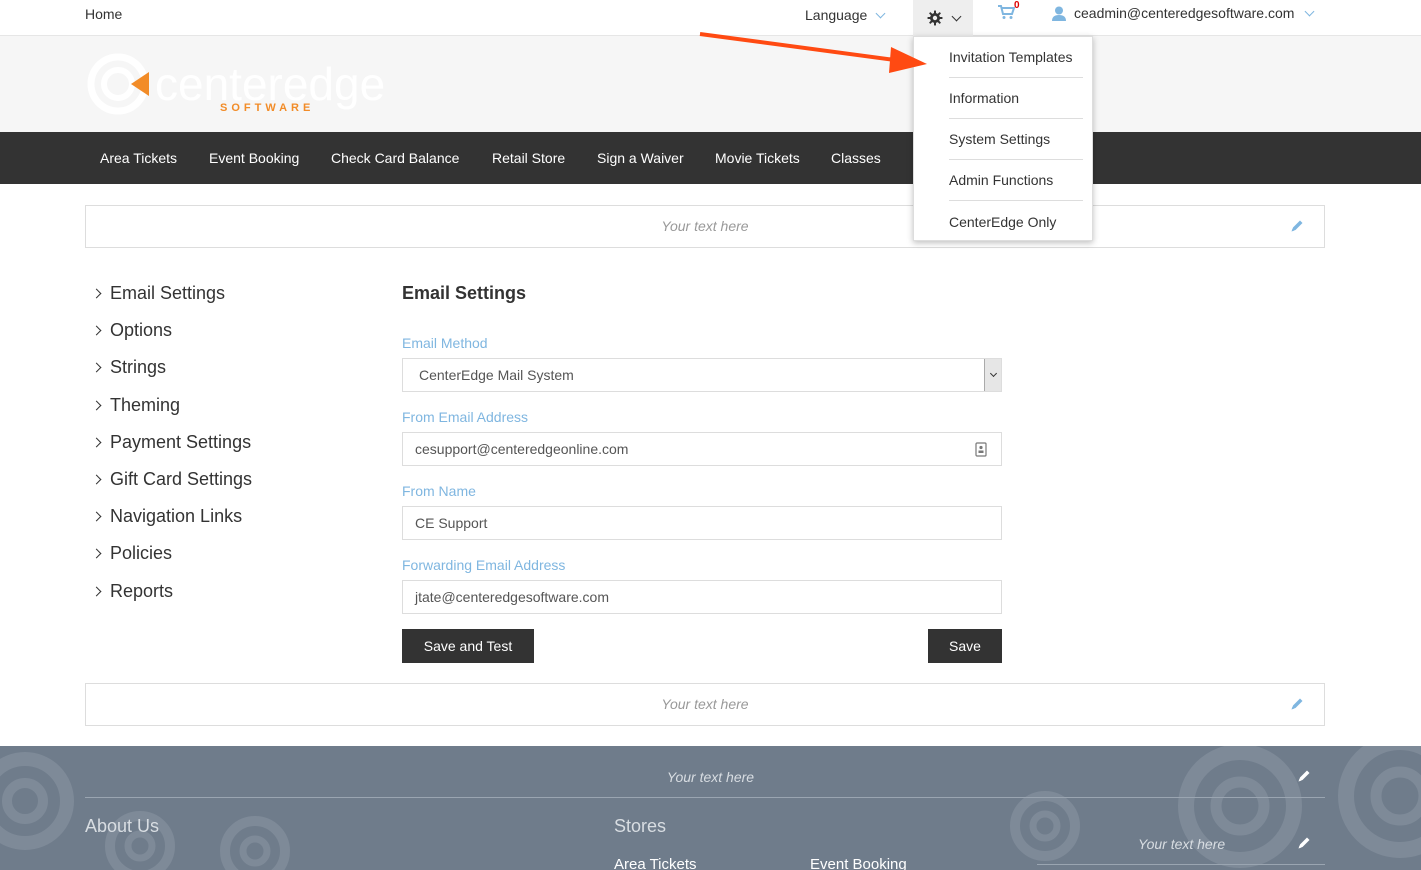  What do you see at coordinates (858, 863) in the screenshot?
I see `footer-link-event-booking: Event Booking` at bounding box center [858, 863].